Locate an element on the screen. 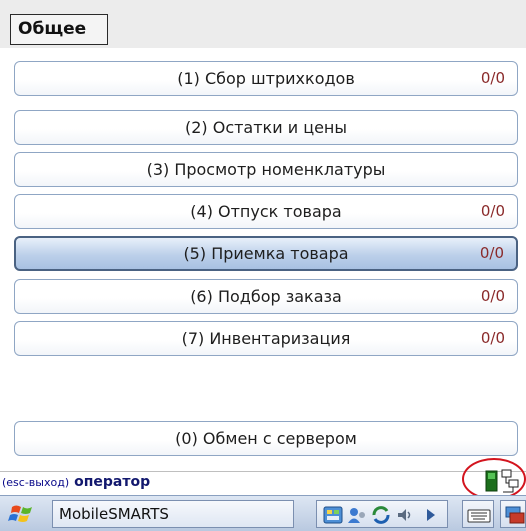 The width and height of the screenshot is (526, 531). taskbar-app-mobilesmarts: MobileSMARTS is located at coordinates (173, 514).